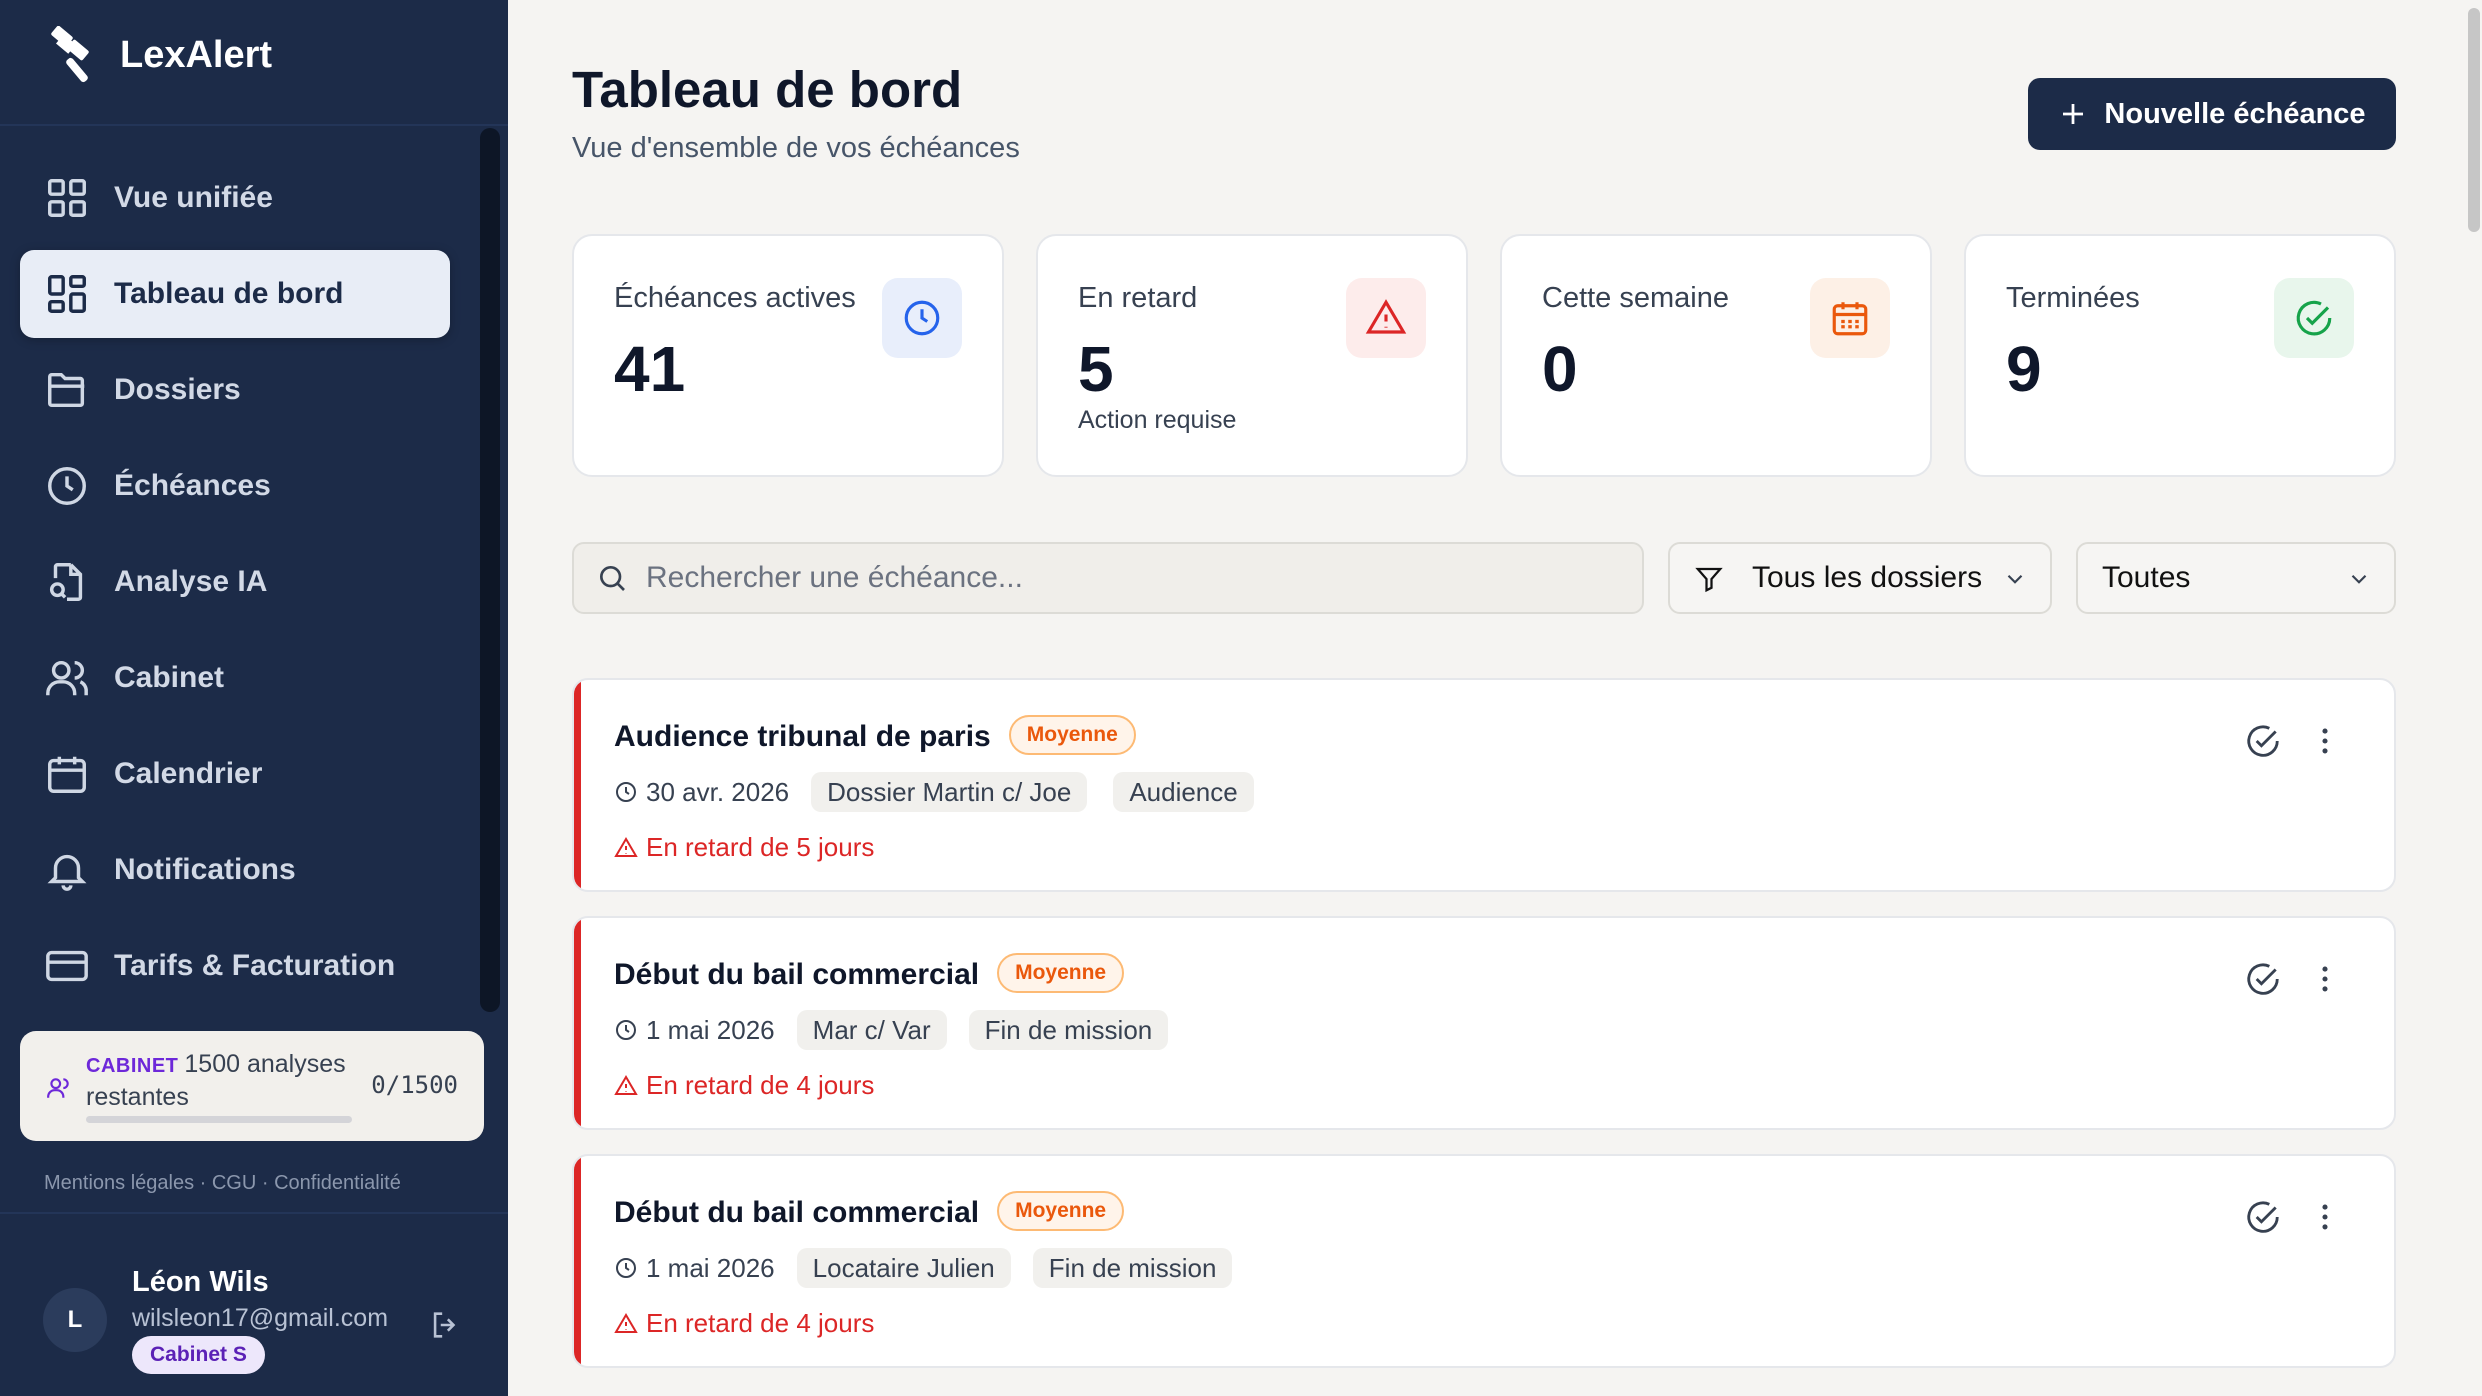 Image resolution: width=2482 pixels, height=1396 pixels. What do you see at coordinates (1252, 355) in the screenshot?
I see `stat-card-overdue: En retard 5 Action requise` at bounding box center [1252, 355].